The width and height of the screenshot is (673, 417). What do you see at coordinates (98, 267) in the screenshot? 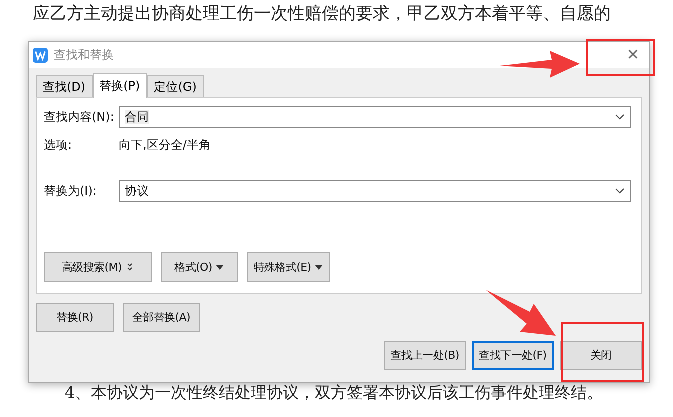
I see `advanced-search-button: 高级搜索(M)` at bounding box center [98, 267].